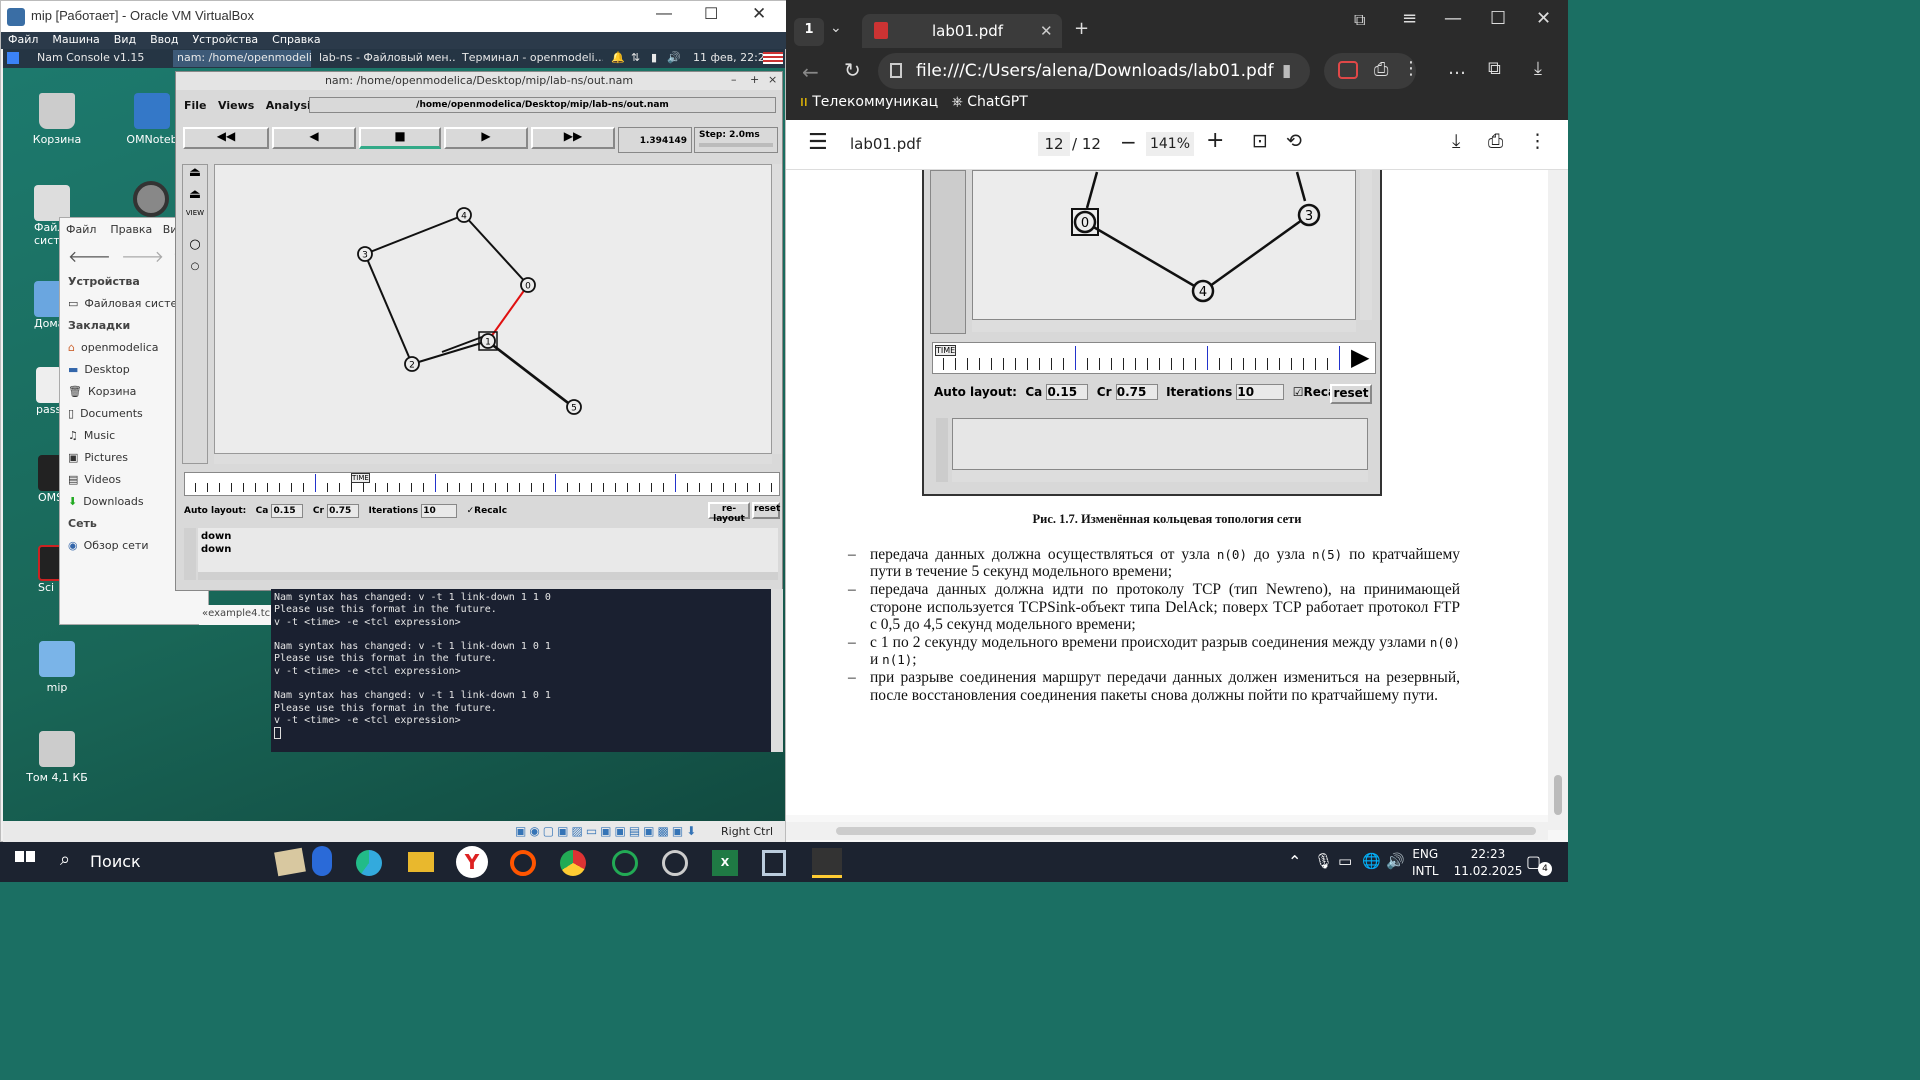  I want to click on microphone-icon: 🎙, so click(1323, 861).